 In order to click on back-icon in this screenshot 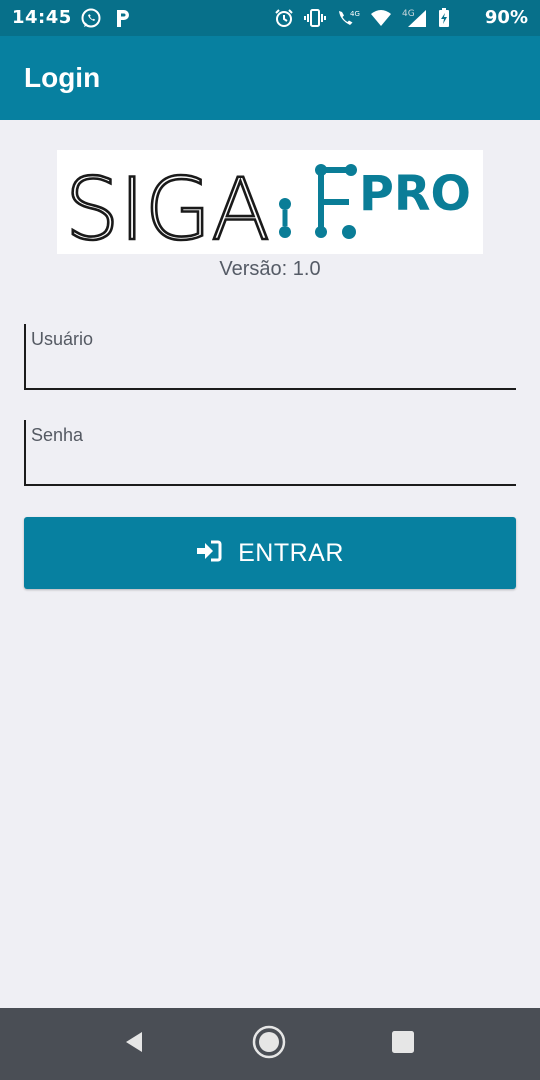, I will do `click(134, 1044)`.